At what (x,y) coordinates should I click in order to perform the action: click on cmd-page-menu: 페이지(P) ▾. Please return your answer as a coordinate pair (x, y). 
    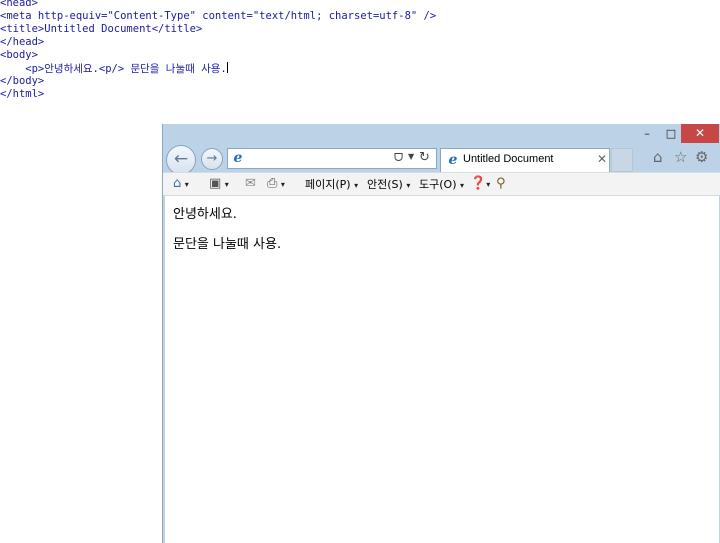
    Looking at the image, I should click on (331, 184).